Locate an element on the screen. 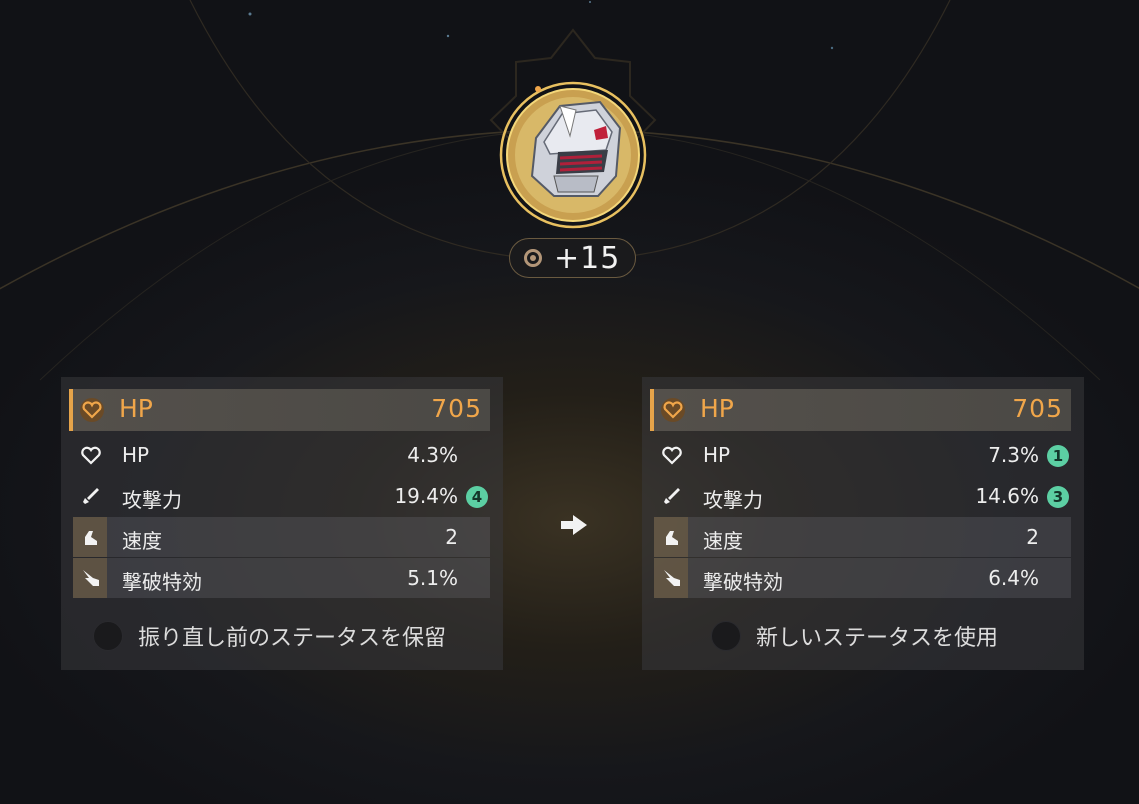  sub-stat-value: 14.6% is located at coordinates (1007, 496).